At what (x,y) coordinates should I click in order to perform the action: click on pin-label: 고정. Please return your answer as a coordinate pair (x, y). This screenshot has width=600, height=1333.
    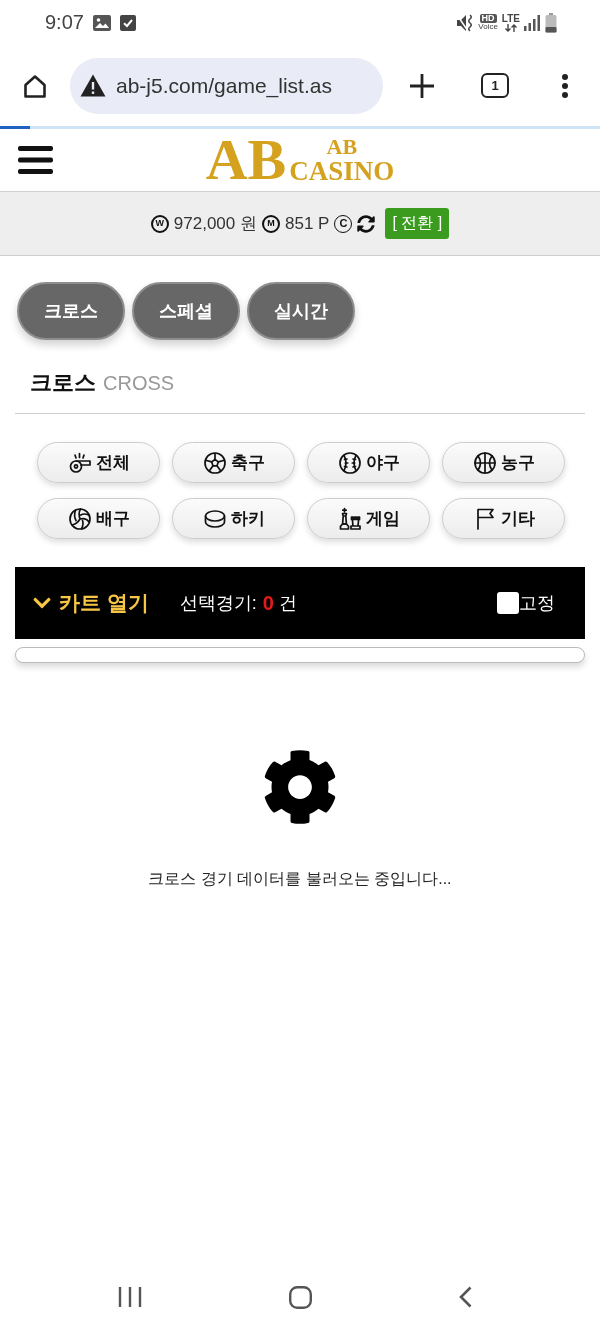
    Looking at the image, I should click on (537, 603).